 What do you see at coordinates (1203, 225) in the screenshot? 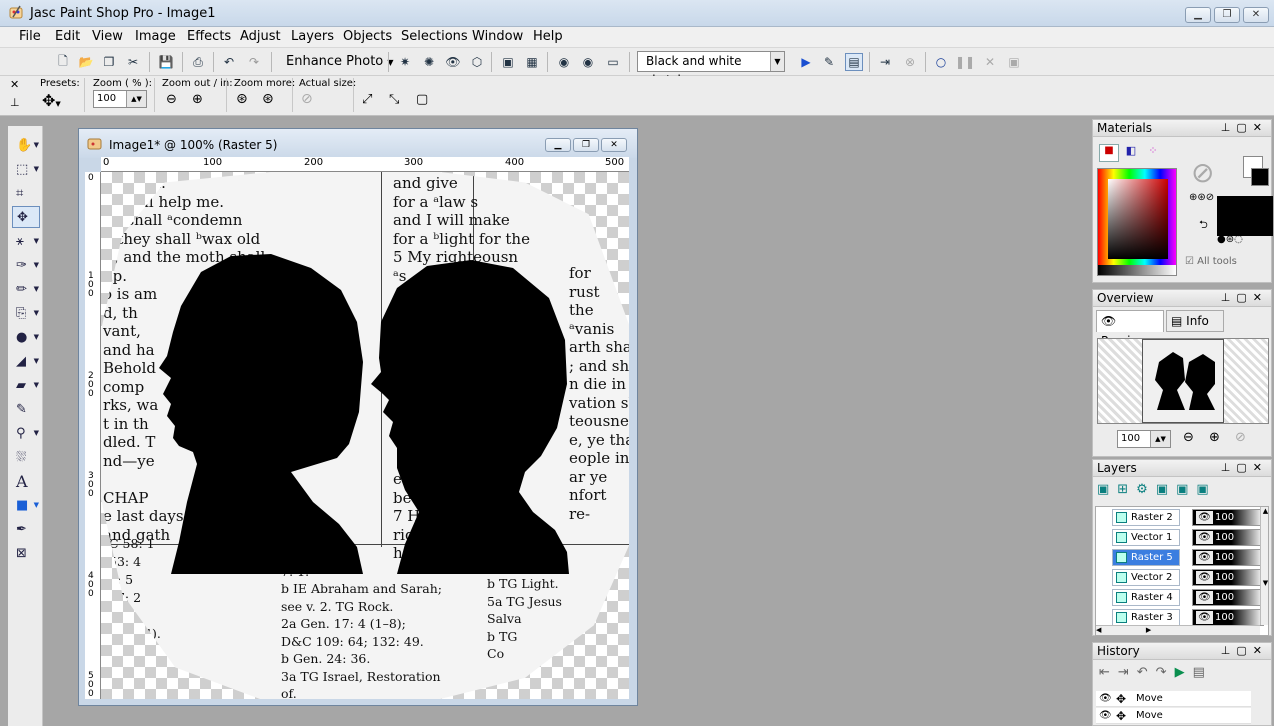
I see `swap-colors-icon: ⮌` at bounding box center [1203, 225].